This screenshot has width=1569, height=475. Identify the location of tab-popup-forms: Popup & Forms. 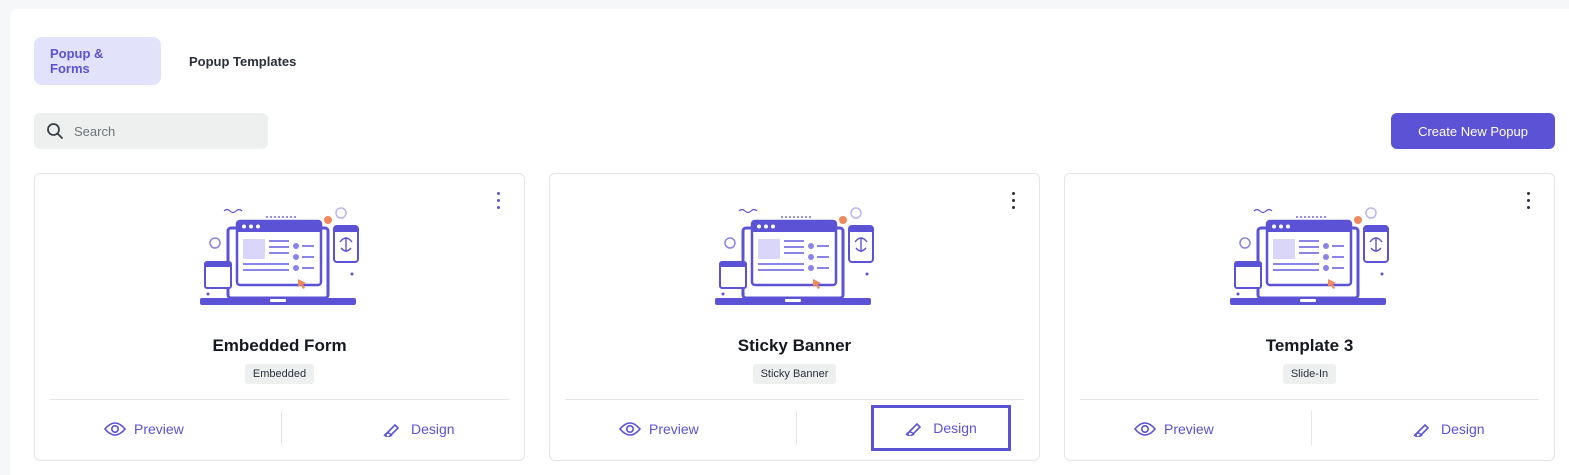
(97, 61).